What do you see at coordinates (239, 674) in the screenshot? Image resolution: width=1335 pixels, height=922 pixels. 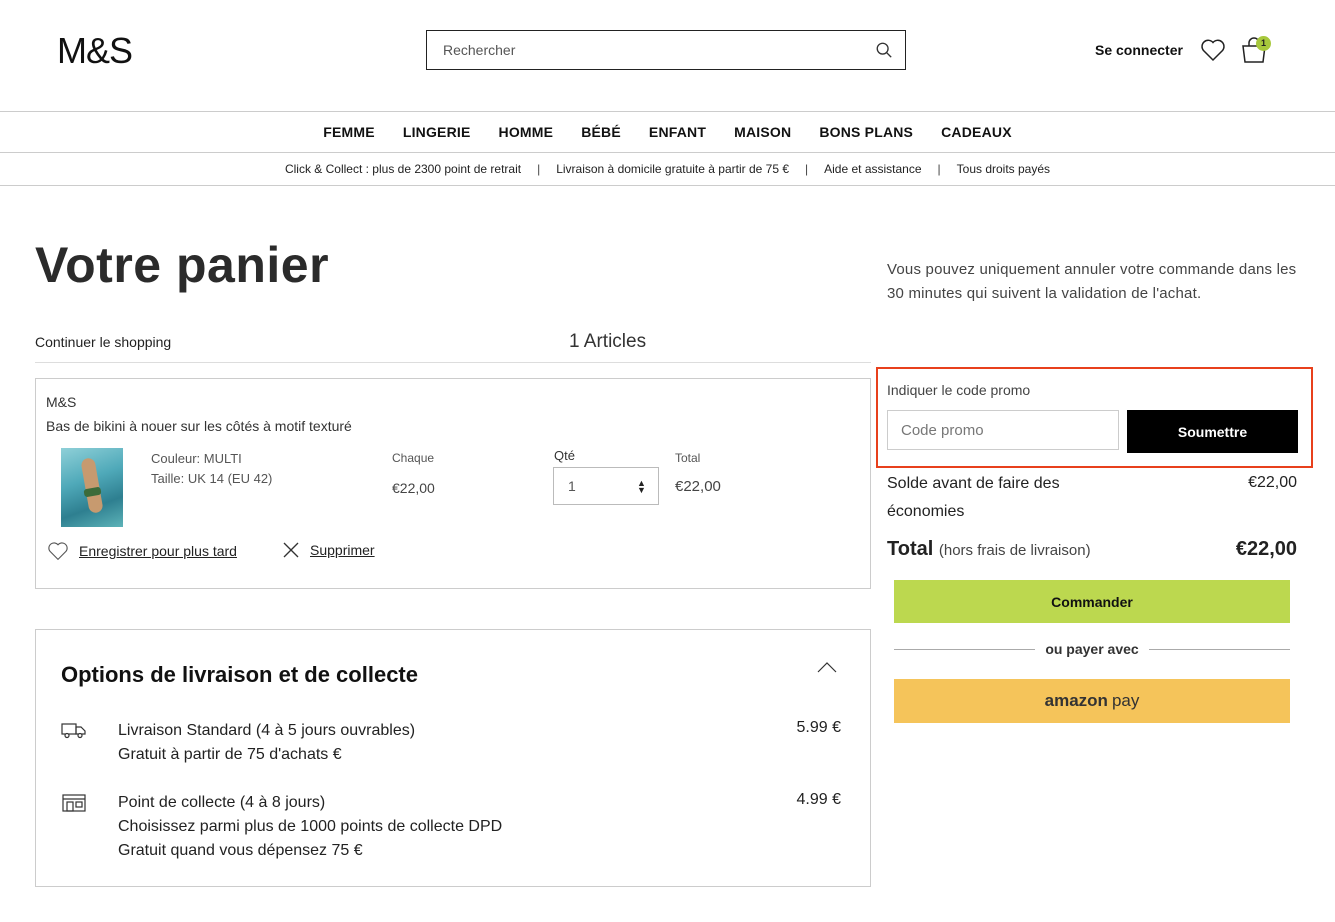 I see `delivery-title: Options de livraison et de collecte` at bounding box center [239, 674].